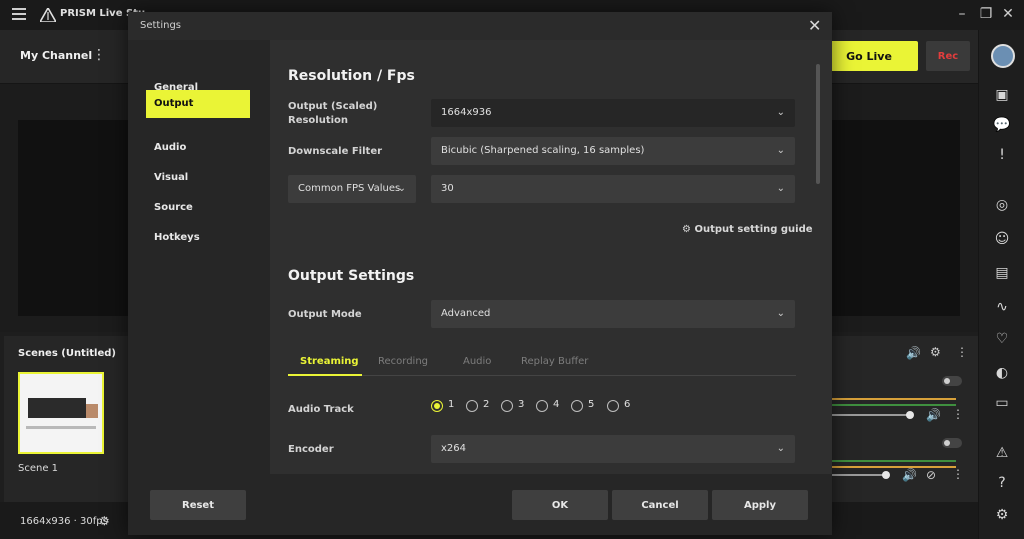 Image resolution: width=1024 pixels, height=539 pixels. I want to click on output-resolution-label: Output (Scaled) Resolution, so click(333, 113).